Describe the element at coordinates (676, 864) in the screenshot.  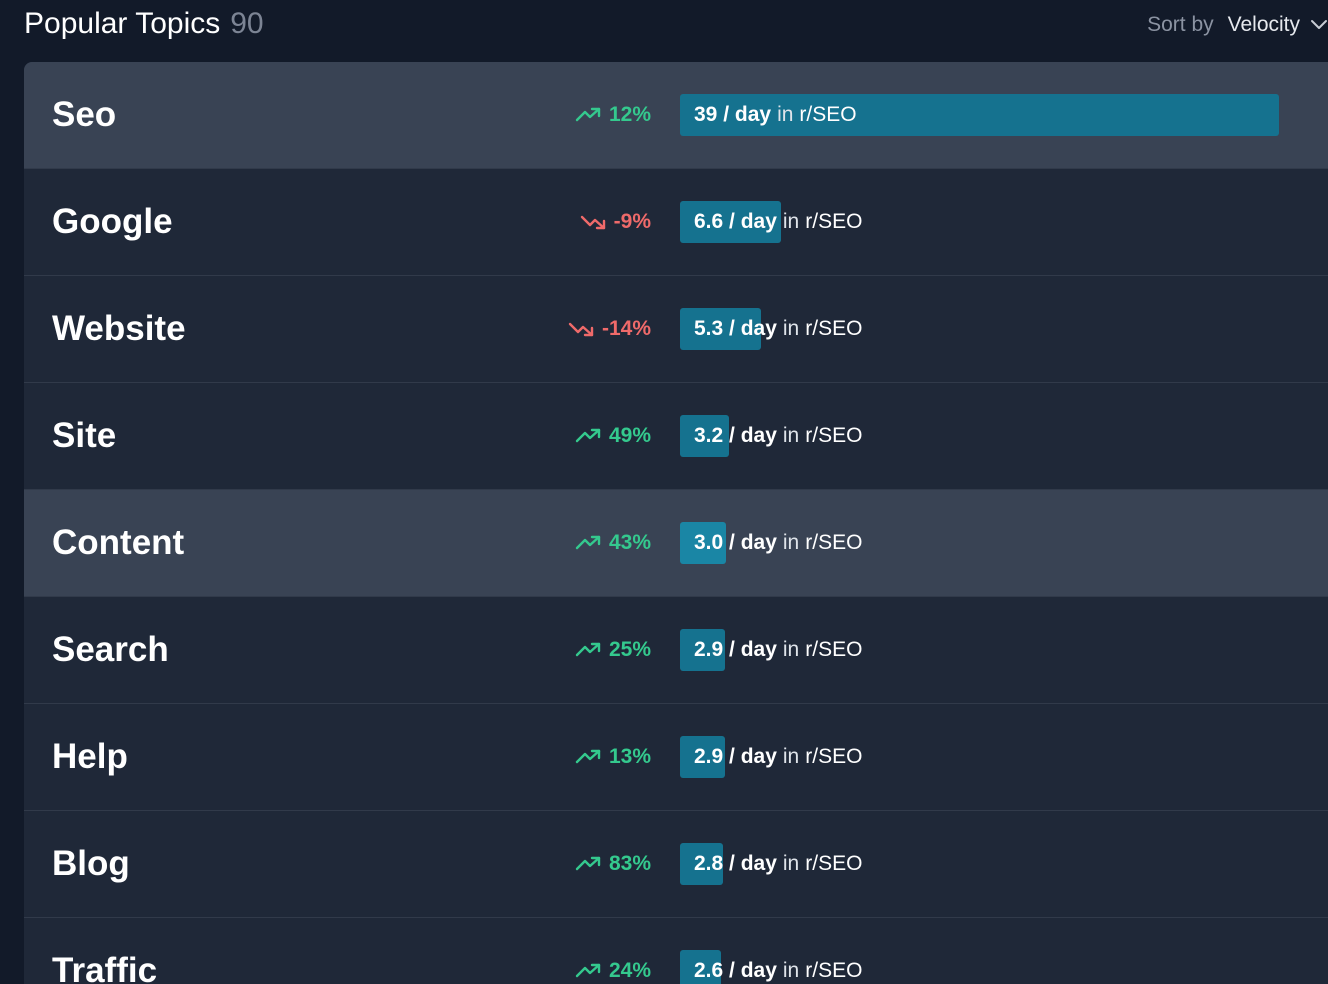
I see `topic-row: Blog 83% 2.8 / day in r/SEO` at that location.